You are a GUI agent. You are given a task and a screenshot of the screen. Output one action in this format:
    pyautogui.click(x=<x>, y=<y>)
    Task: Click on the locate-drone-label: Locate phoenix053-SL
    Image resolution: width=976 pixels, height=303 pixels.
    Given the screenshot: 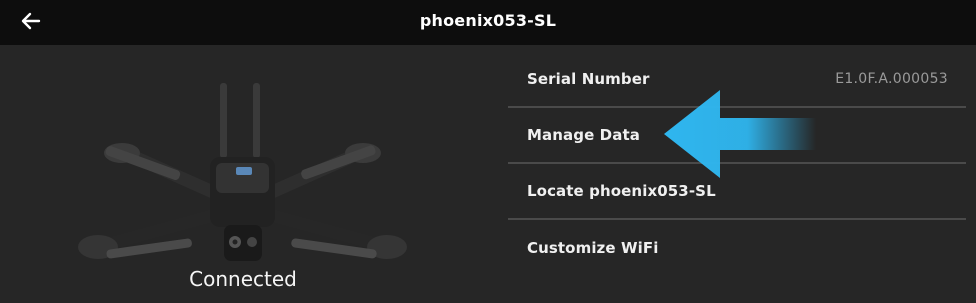 What is the action you would take?
    pyautogui.click(x=621, y=191)
    